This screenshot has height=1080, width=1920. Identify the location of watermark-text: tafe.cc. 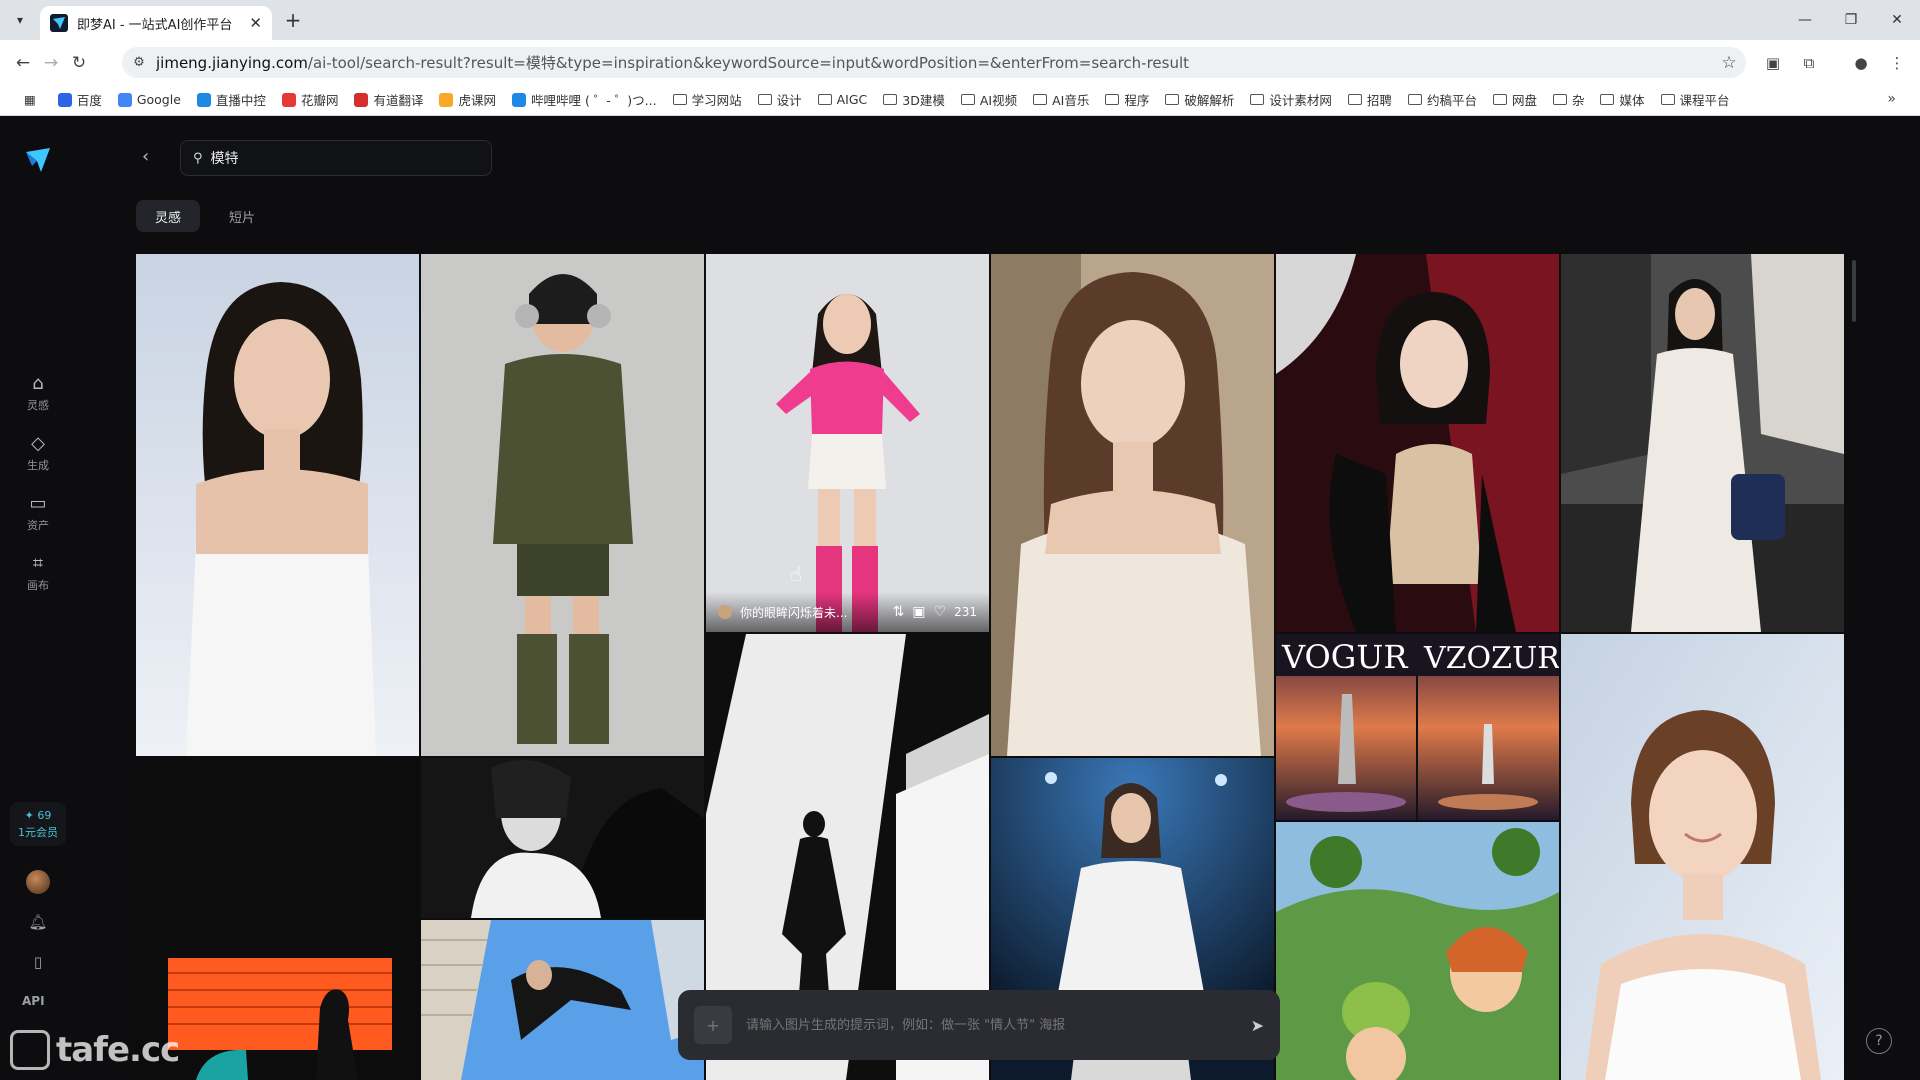
(118, 1050).